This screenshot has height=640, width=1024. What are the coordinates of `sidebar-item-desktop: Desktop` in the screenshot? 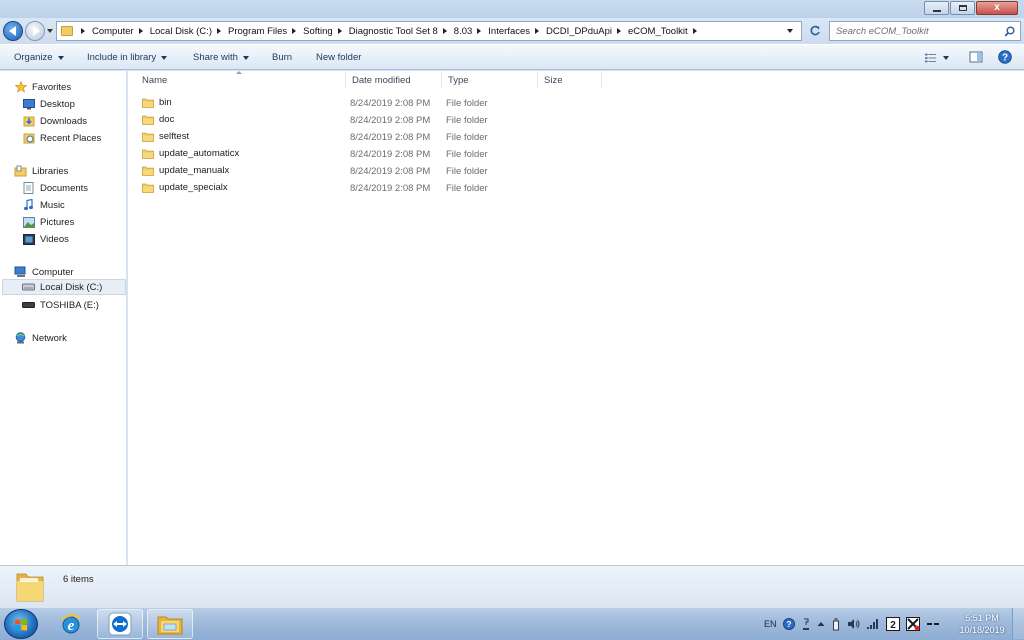 It's located at (73, 104).